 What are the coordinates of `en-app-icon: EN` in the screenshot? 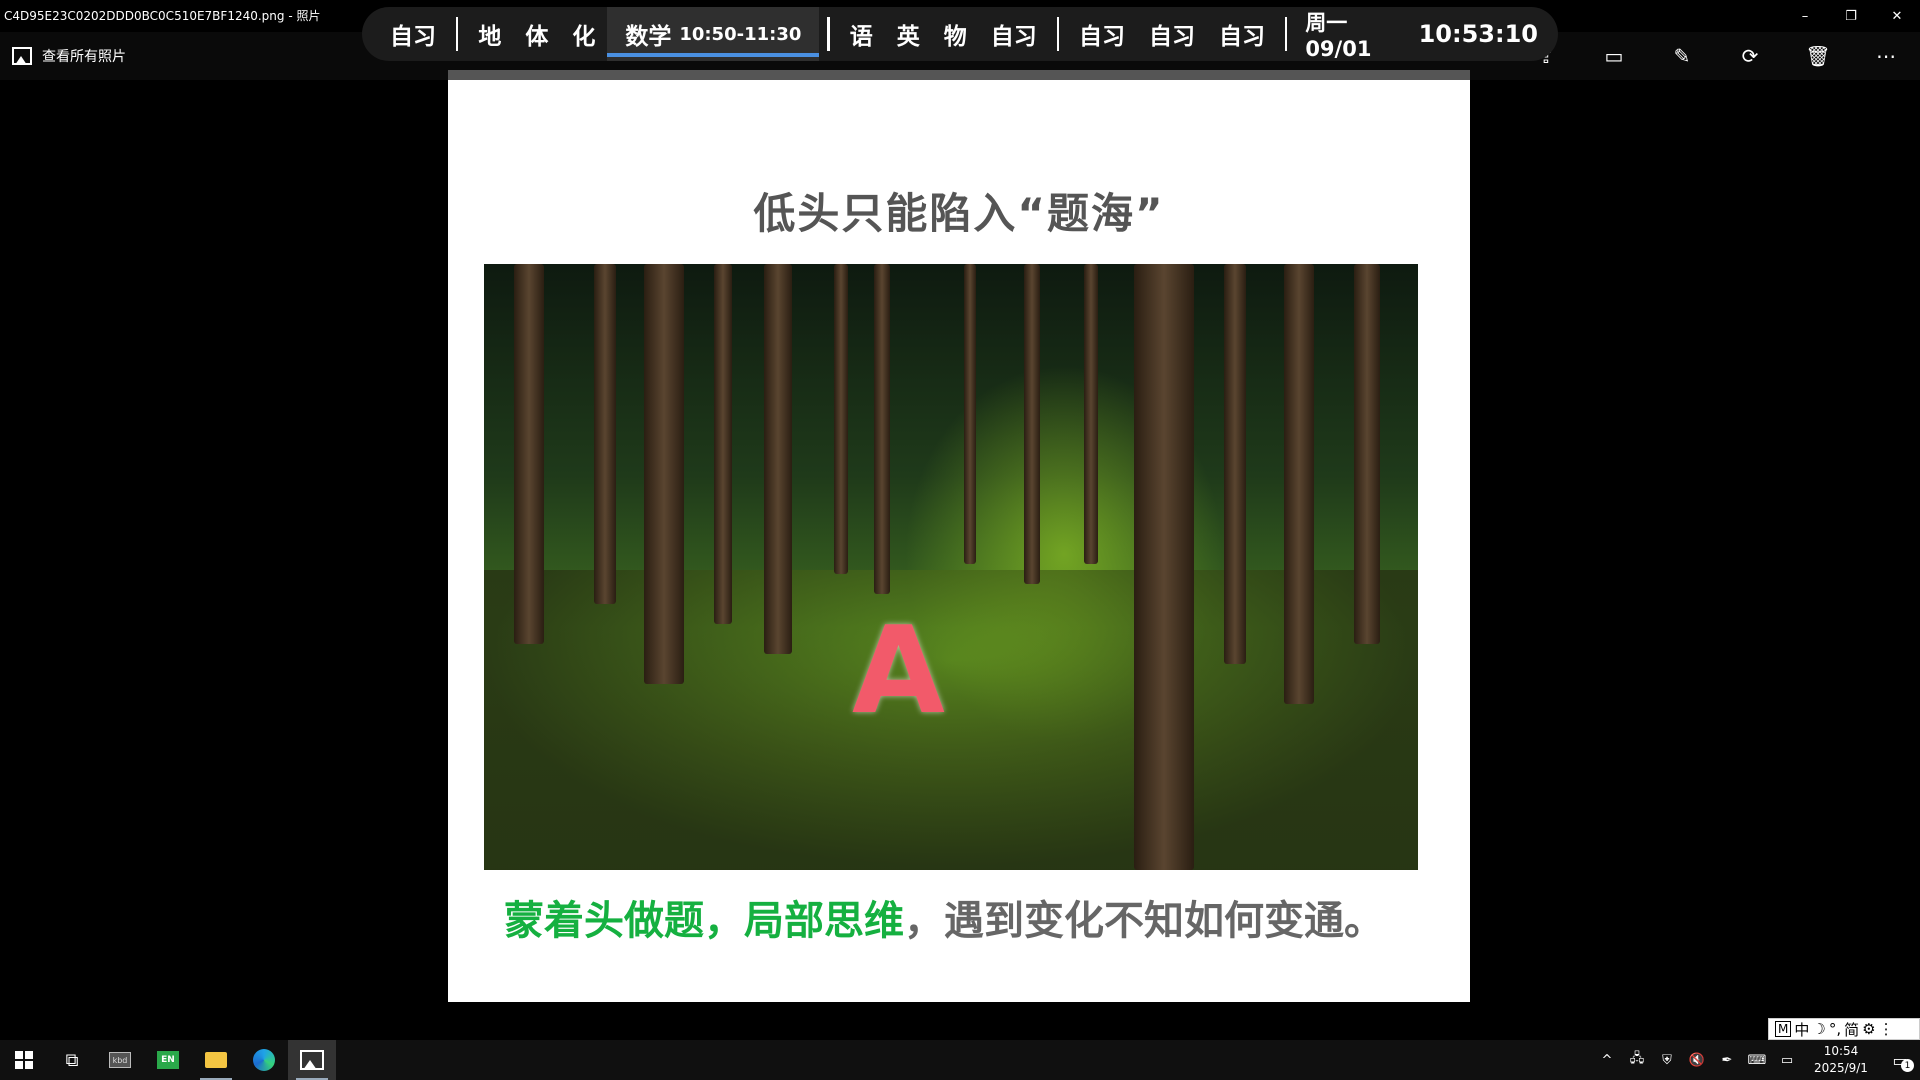 It's located at (168, 1060).